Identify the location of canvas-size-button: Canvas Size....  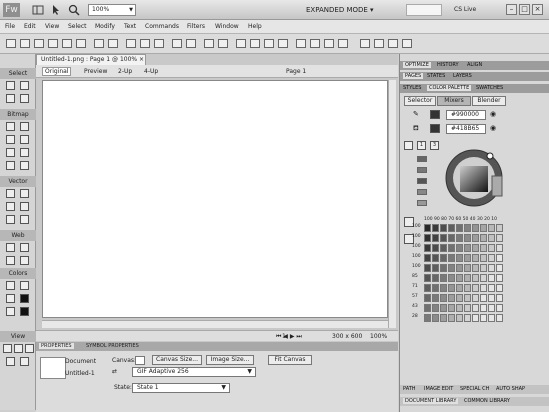
(177, 360).